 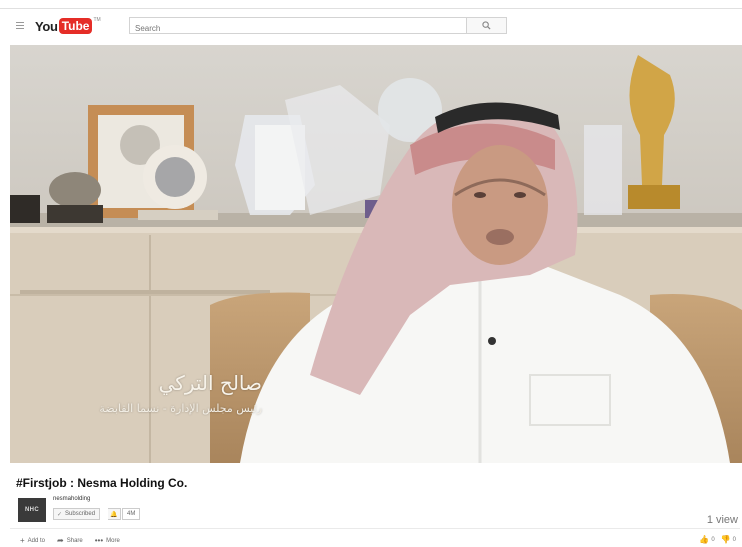 I want to click on like-count: 0, so click(x=713, y=539).